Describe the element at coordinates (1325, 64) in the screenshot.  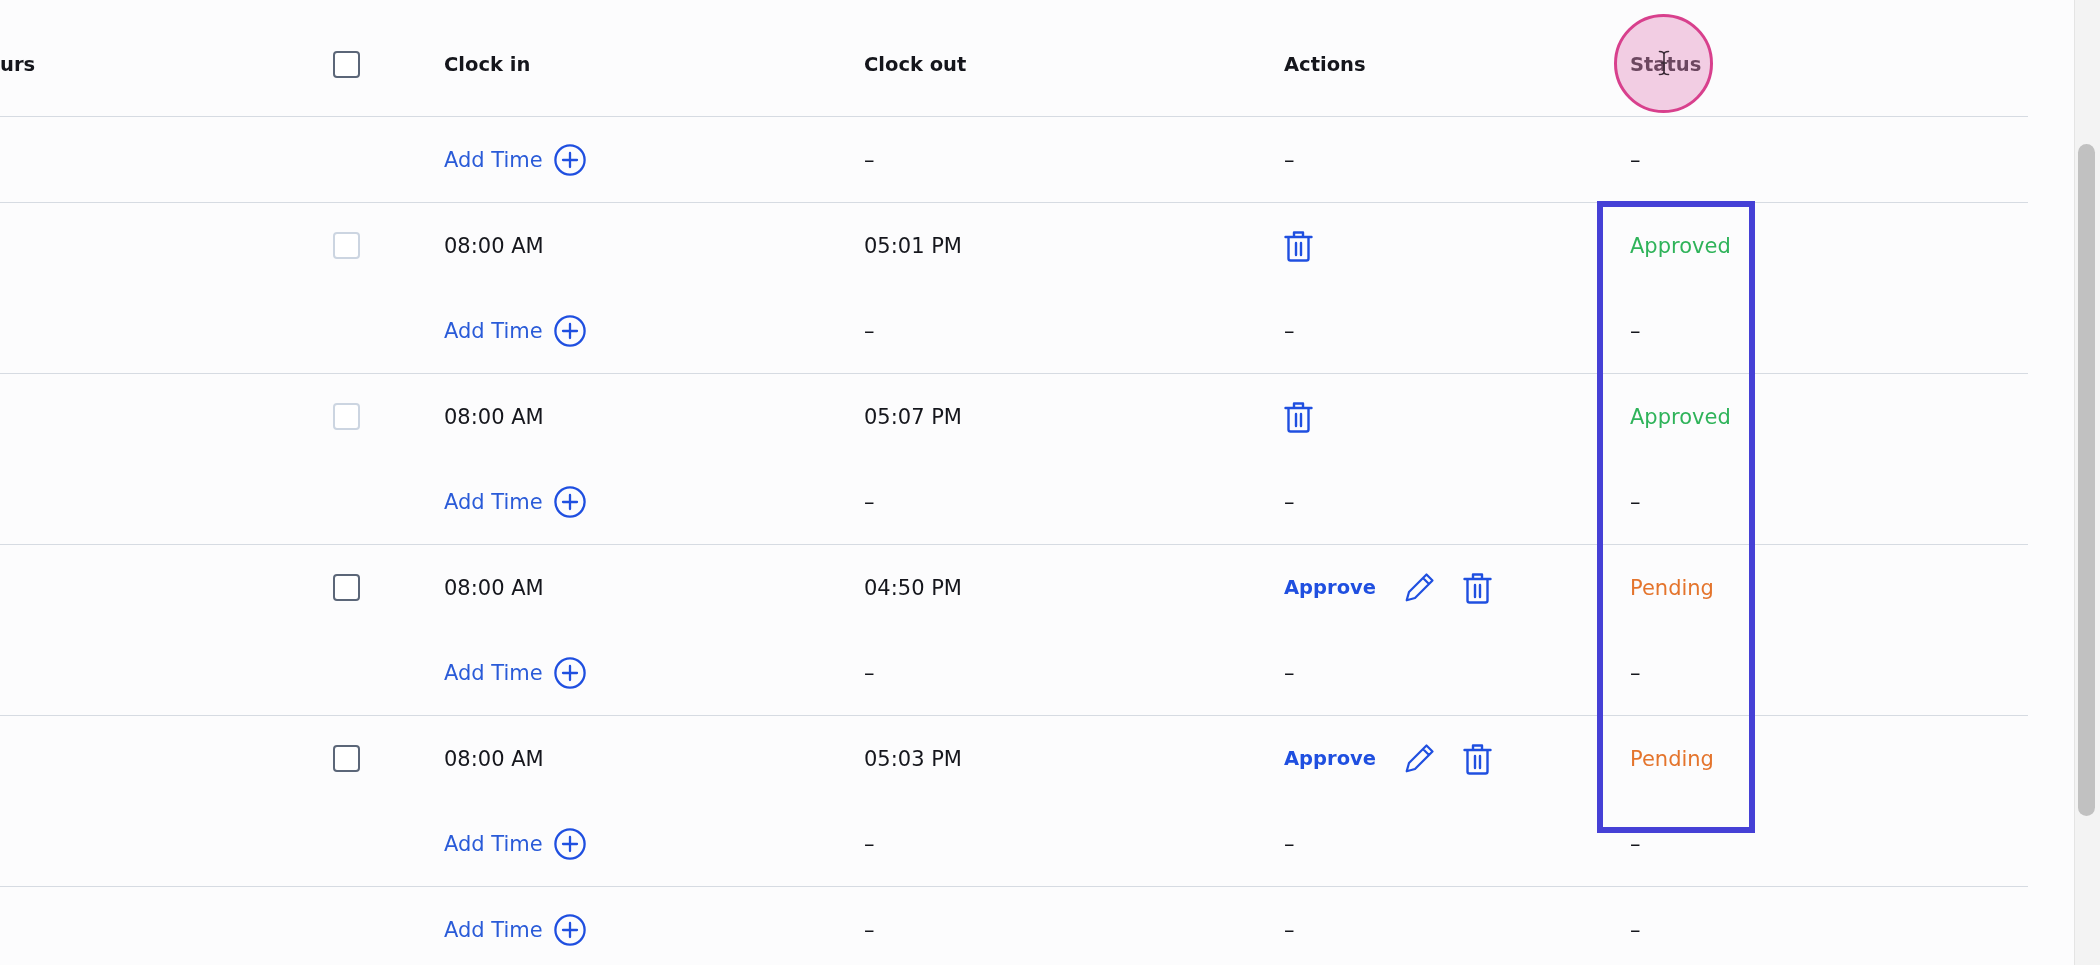
I see `column-header: Actions` at that location.